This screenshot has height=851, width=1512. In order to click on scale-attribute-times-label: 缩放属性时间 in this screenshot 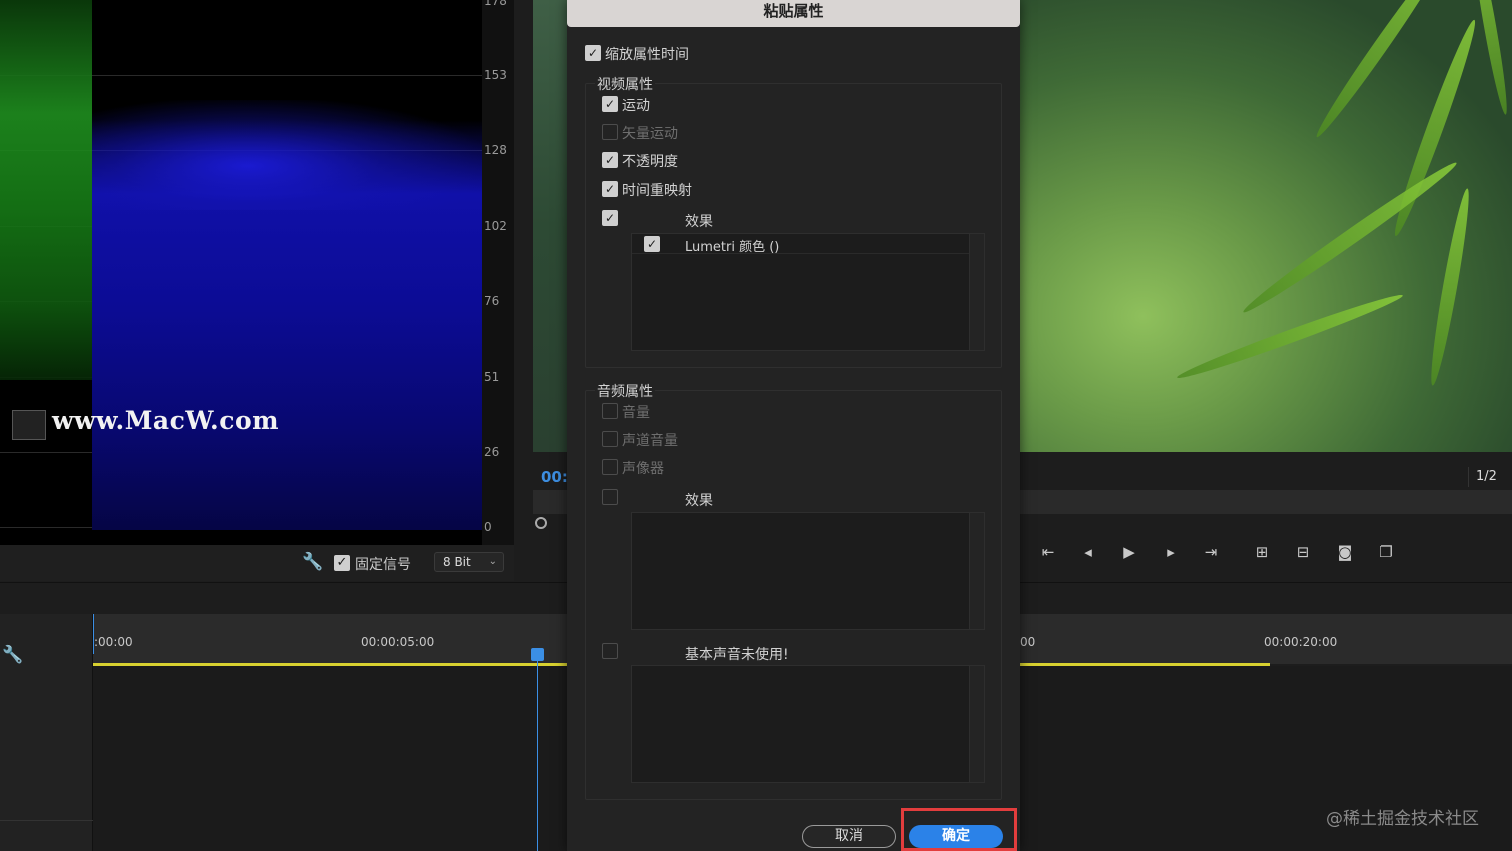, I will do `click(647, 55)`.